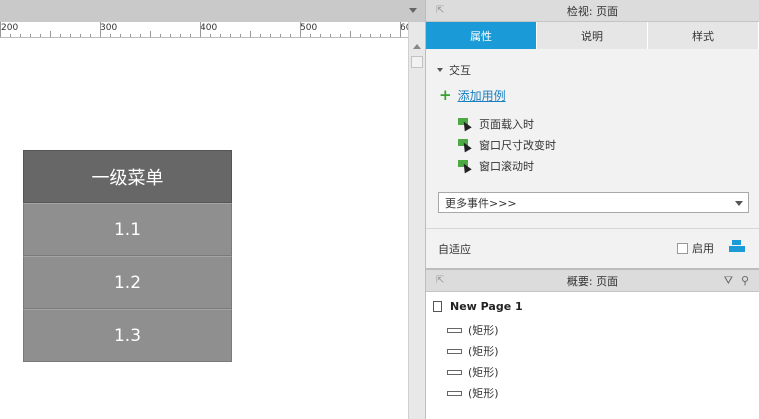 This screenshot has width=759, height=419. I want to click on inspector-tabs: 属性 说明 样式, so click(592, 35).